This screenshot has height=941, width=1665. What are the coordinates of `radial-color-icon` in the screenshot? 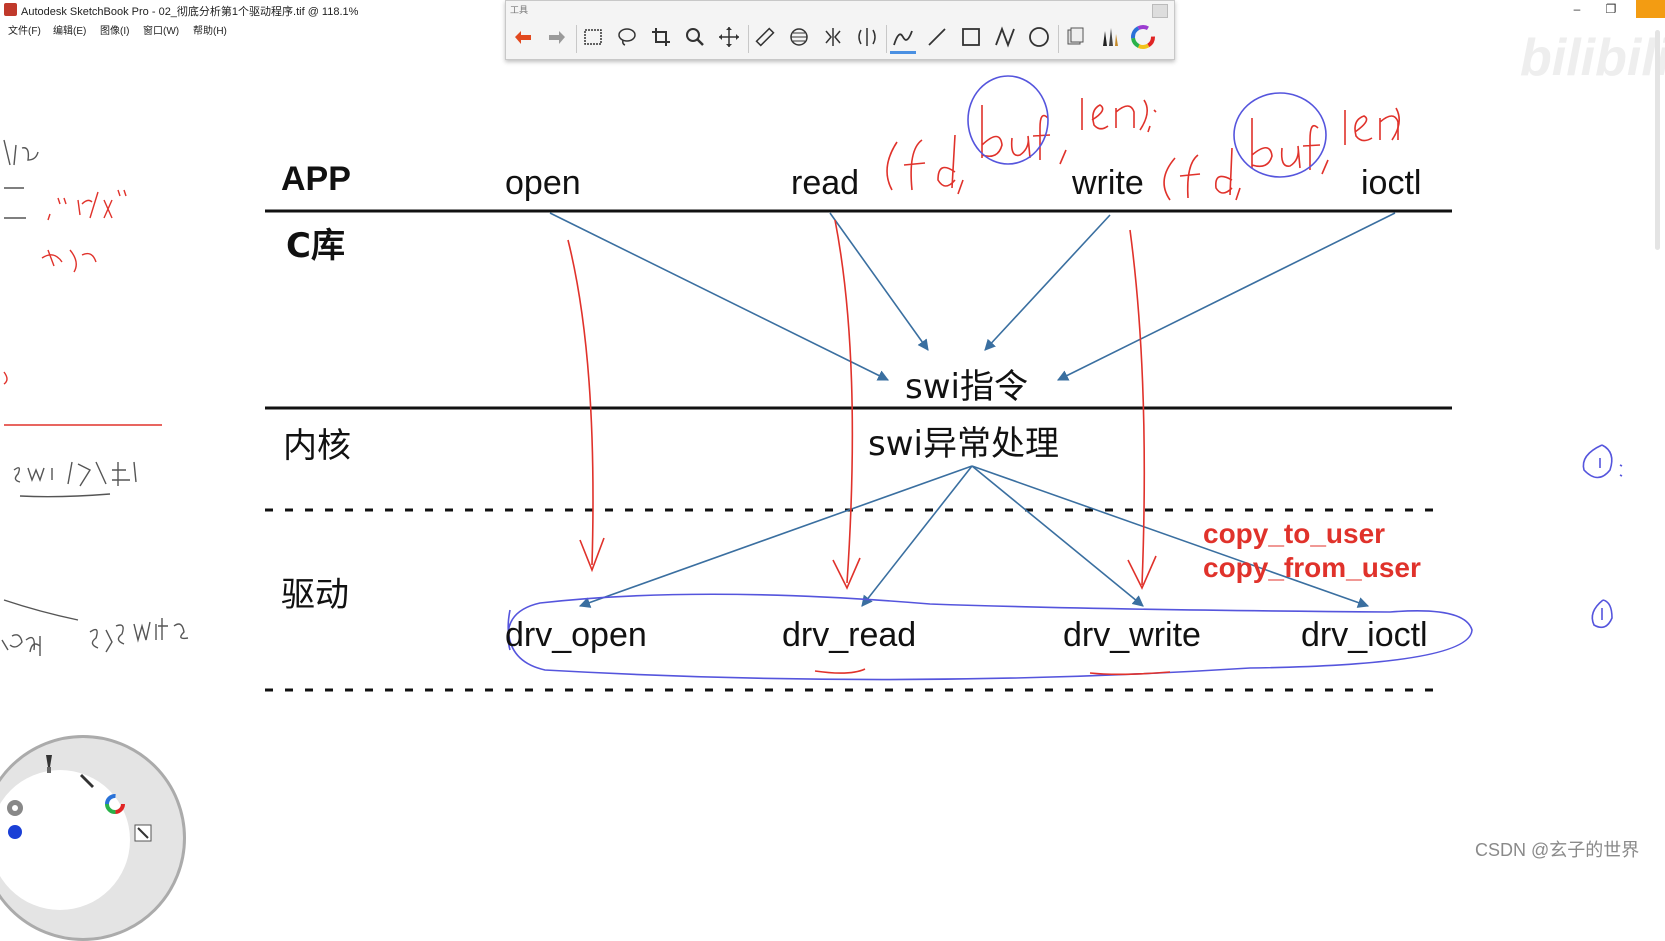 It's located at (115, 804).